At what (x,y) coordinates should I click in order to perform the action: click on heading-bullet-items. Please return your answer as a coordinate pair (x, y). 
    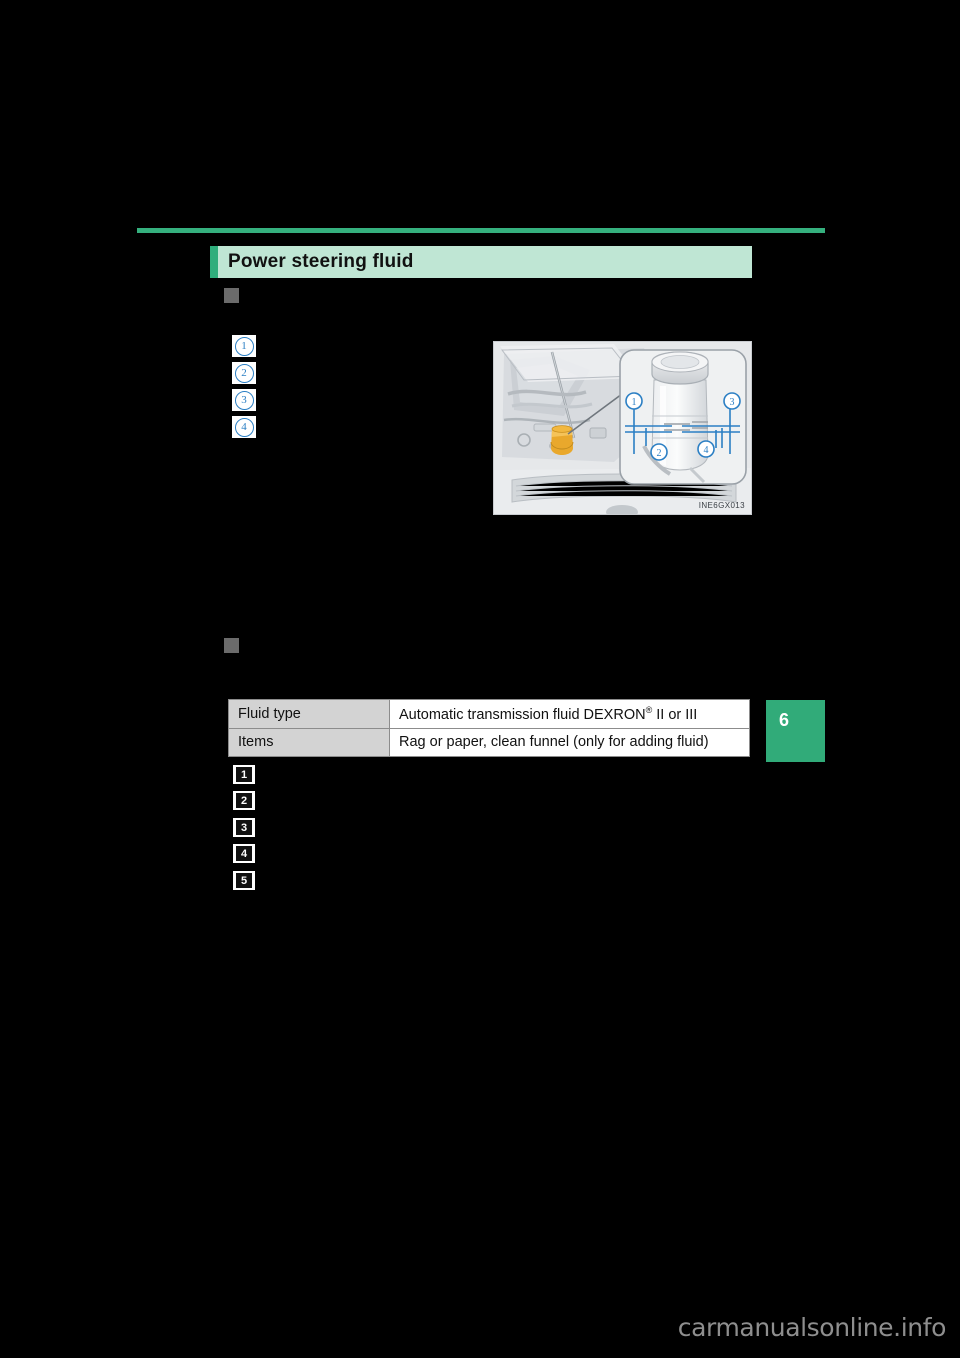
    Looking at the image, I should click on (231, 645).